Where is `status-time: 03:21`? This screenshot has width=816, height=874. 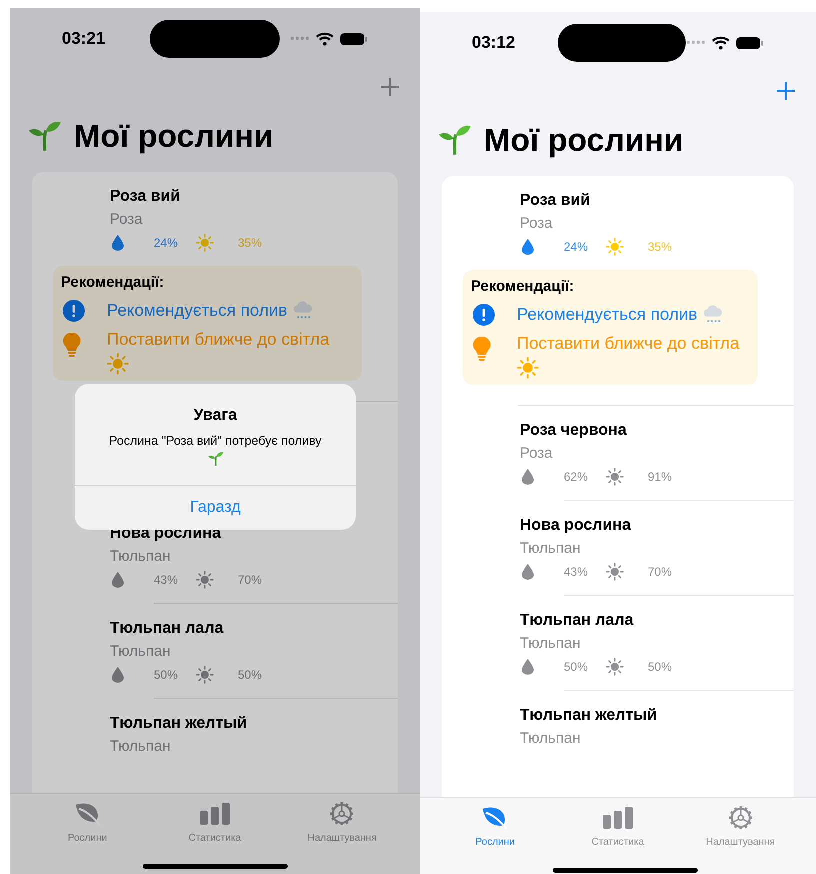 status-time: 03:21 is located at coordinates (84, 39).